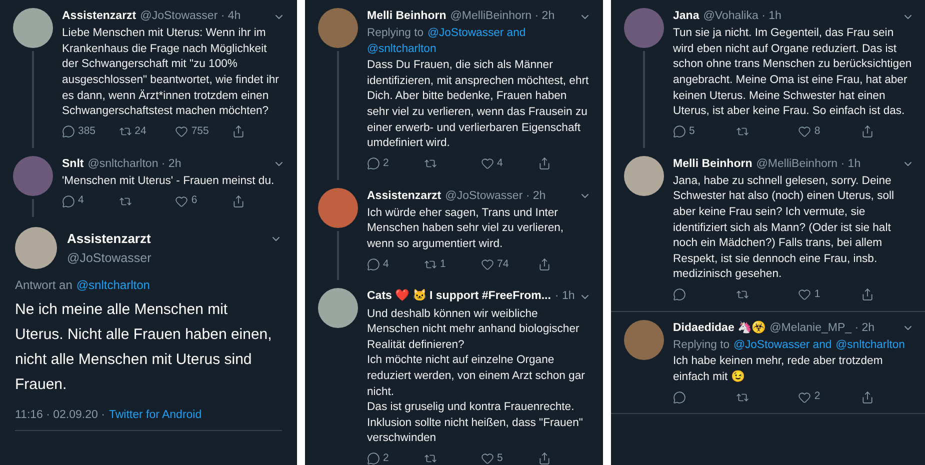 The height and width of the screenshot is (465, 925). I want to click on author-handle: @snltcharlton · 2h, so click(135, 164).